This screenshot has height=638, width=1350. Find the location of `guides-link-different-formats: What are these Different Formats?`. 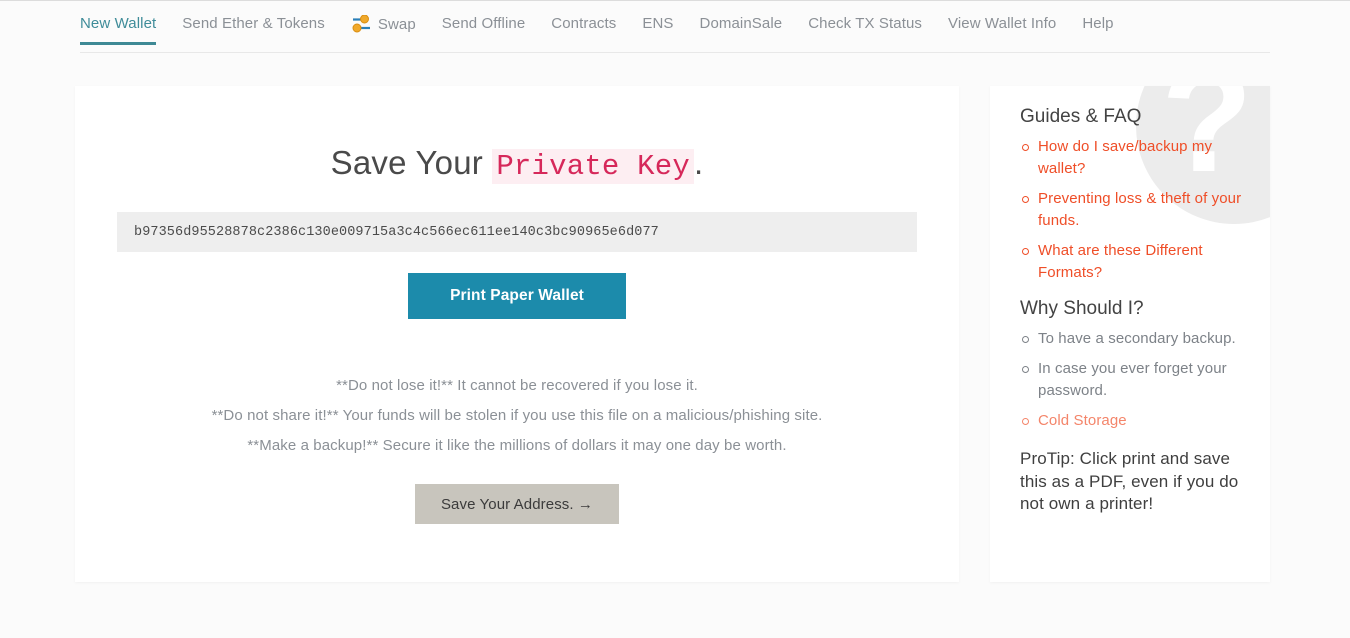

guides-link-different-formats: What are these Different Formats? is located at coordinates (1134, 262).